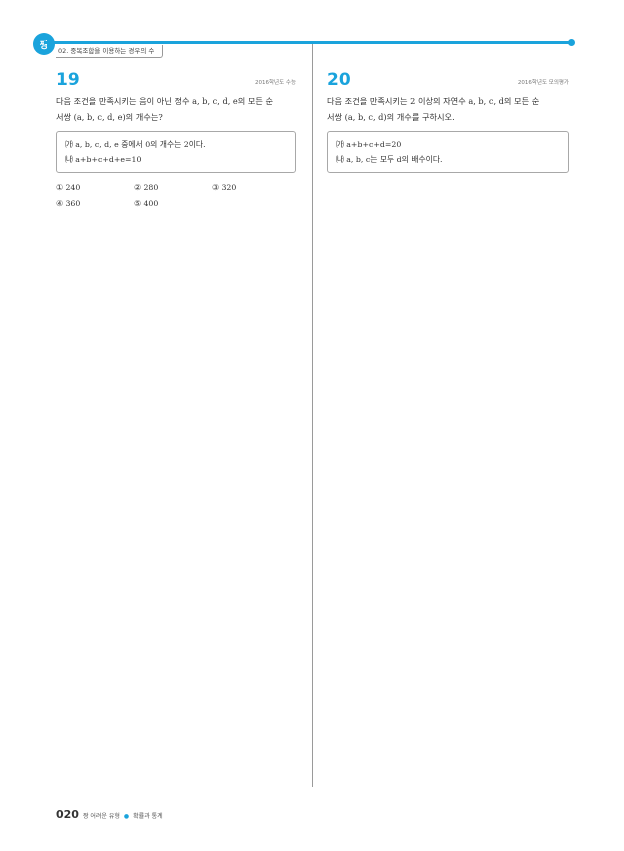 This screenshot has width=624, height=851. Describe the element at coordinates (103, 159) in the screenshot. I see `condition-b: ㈏ a+b+c+d+e=10` at that location.